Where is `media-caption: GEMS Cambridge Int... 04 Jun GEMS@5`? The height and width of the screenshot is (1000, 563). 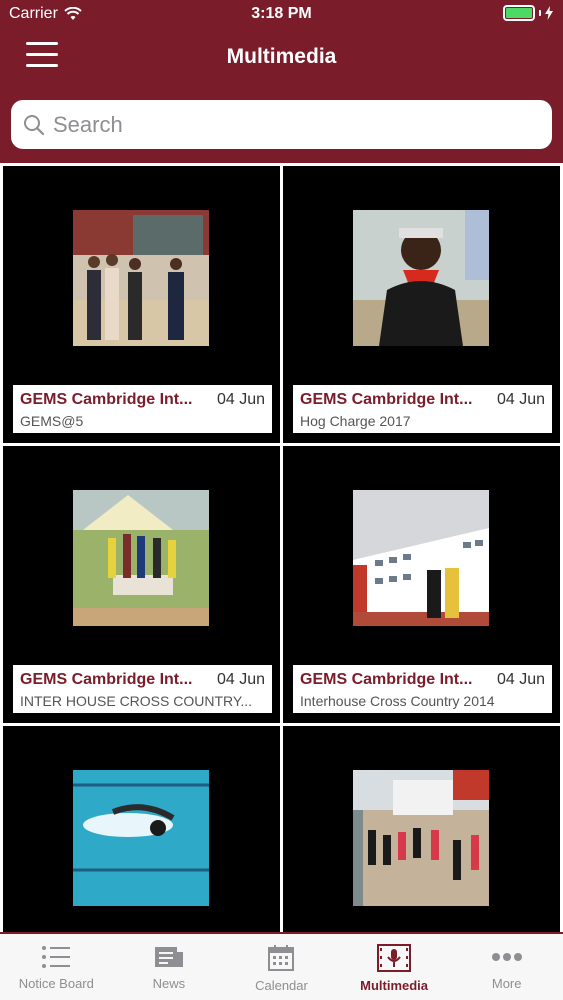
media-caption: GEMS Cambridge Int... 04 Jun GEMS@5 is located at coordinates (142, 409).